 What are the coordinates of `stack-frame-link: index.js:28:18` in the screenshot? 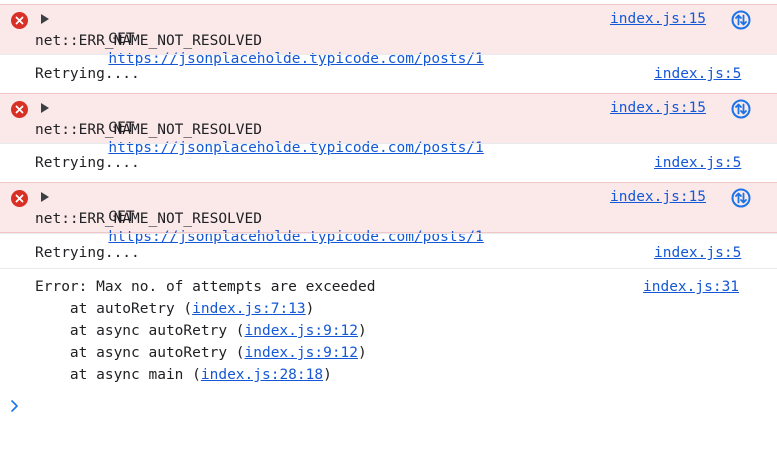 It's located at (262, 375).